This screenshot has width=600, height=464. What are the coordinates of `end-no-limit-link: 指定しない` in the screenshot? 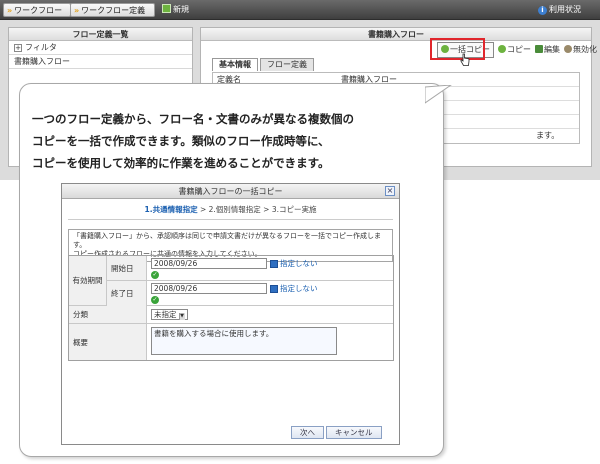 It's located at (299, 288).